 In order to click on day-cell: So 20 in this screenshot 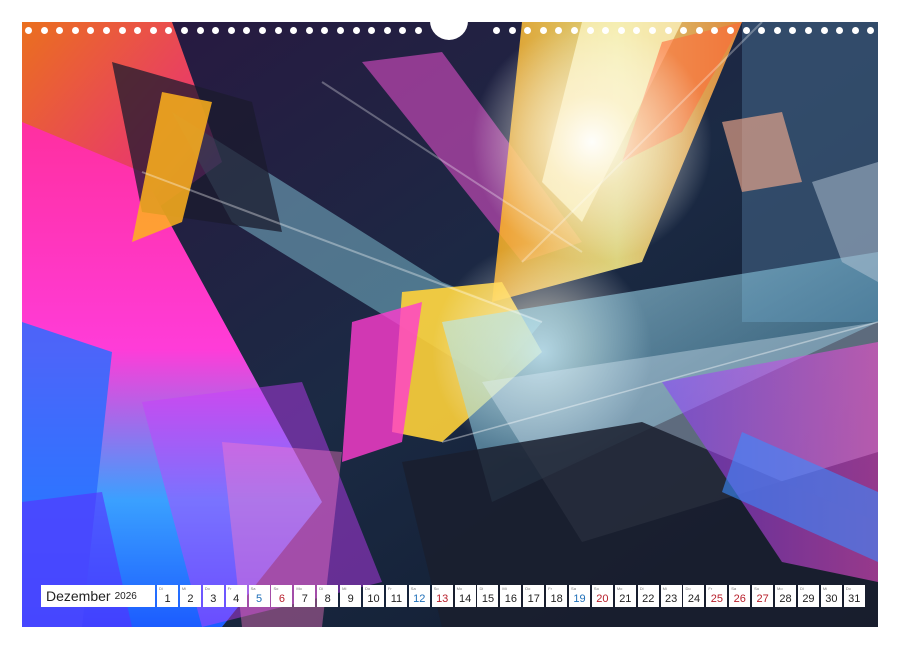, I will do `click(602, 596)`.